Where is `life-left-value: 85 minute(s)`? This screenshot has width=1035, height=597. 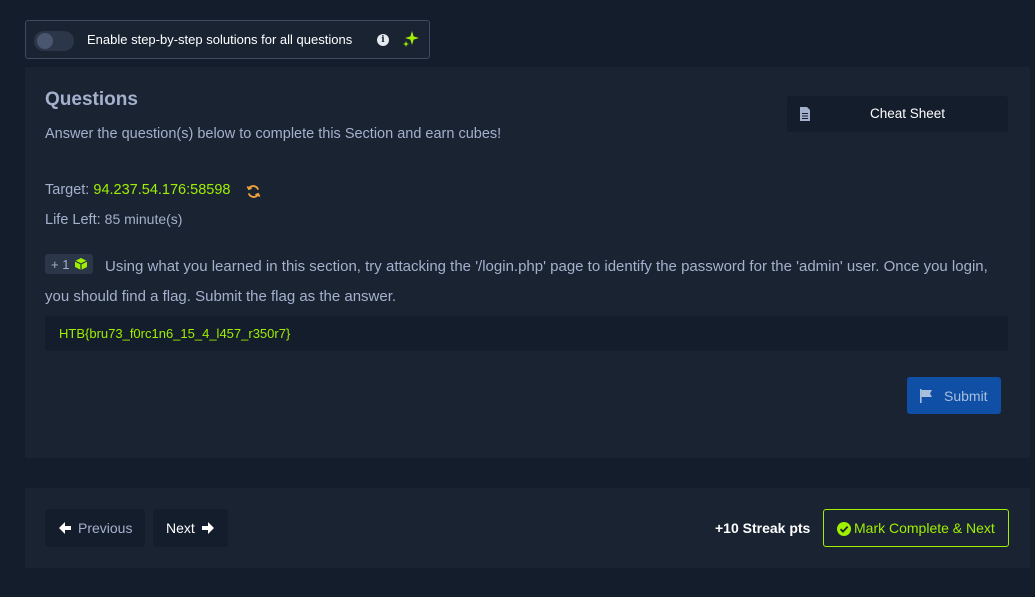
life-left-value: 85 minute(s) is located at coordinates (143, 219).